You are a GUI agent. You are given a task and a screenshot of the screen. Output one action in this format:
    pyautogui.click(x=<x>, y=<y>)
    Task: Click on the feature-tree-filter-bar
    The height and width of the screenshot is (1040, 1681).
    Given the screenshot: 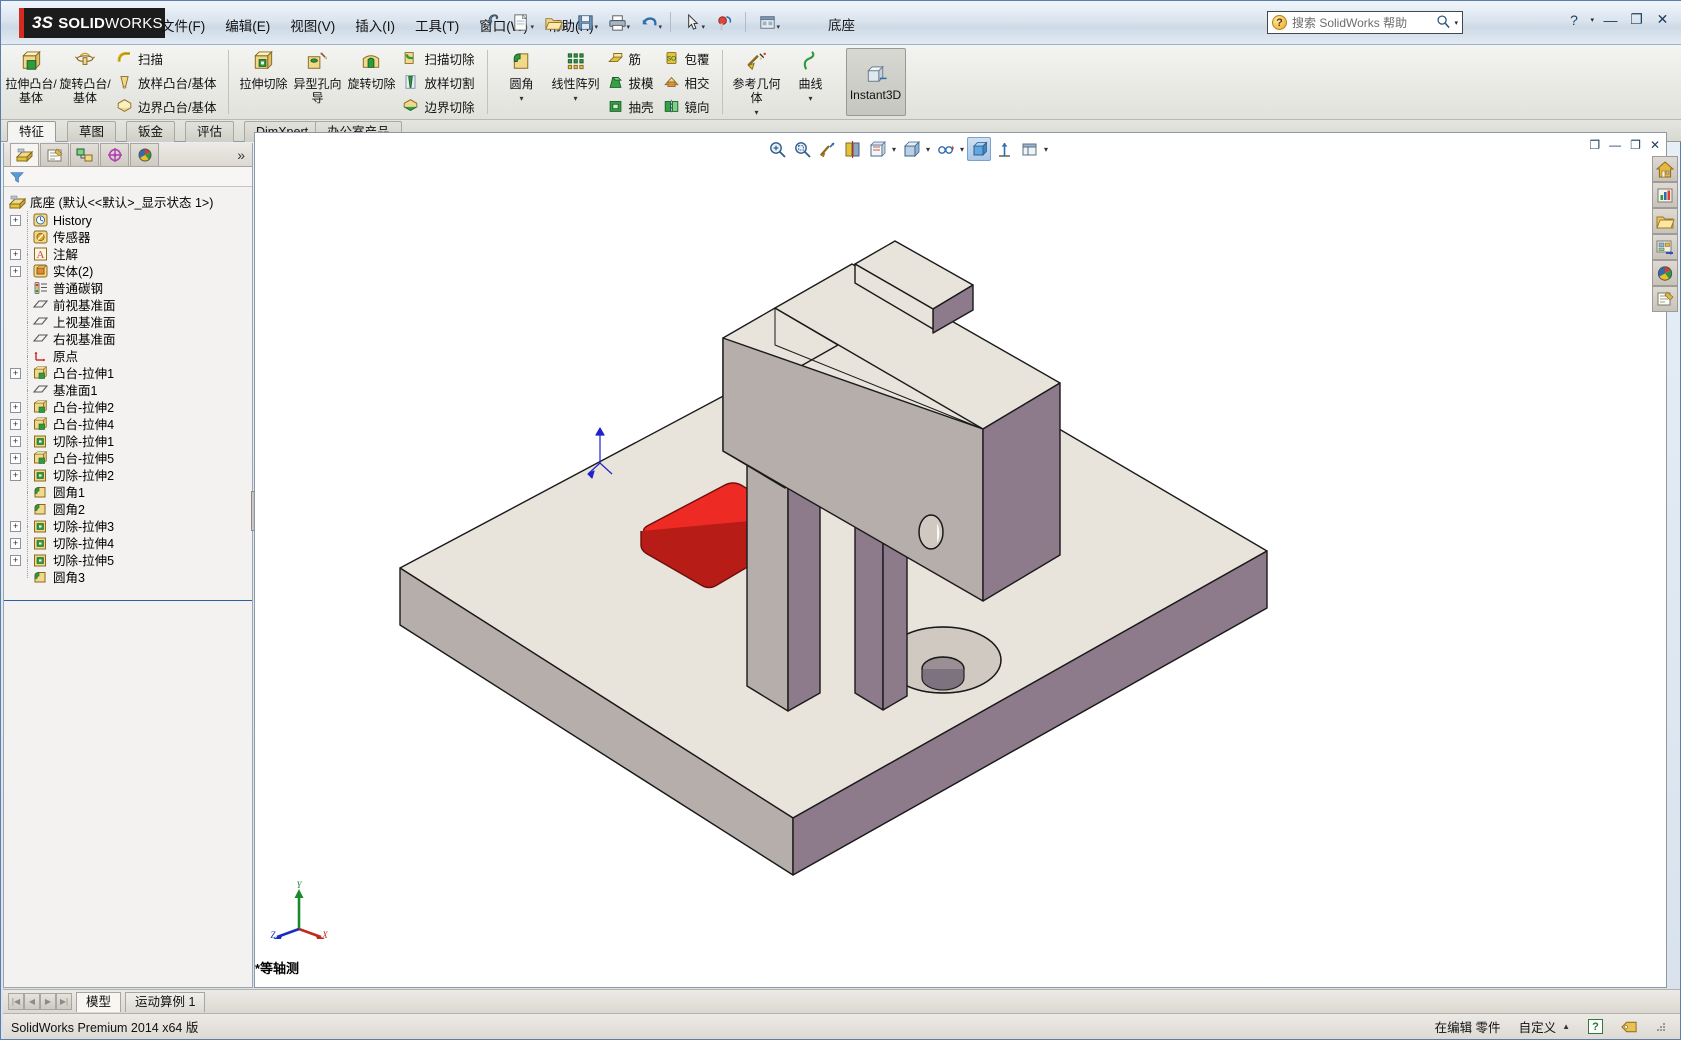 What is the action you would take?
    pyautogui.click(x=128, y=177)
    